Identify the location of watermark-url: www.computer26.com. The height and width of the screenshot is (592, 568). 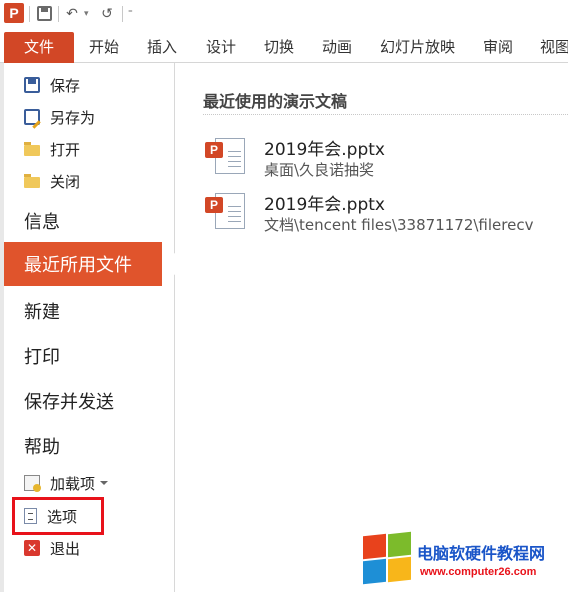
(478, 572).